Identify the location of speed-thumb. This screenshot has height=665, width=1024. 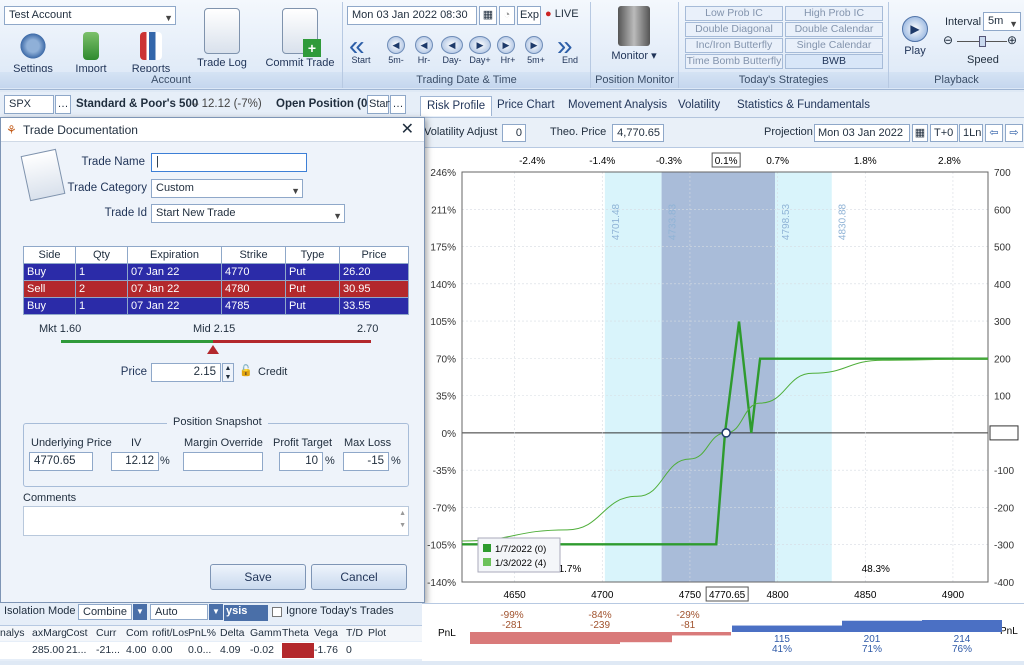
(982, 41).